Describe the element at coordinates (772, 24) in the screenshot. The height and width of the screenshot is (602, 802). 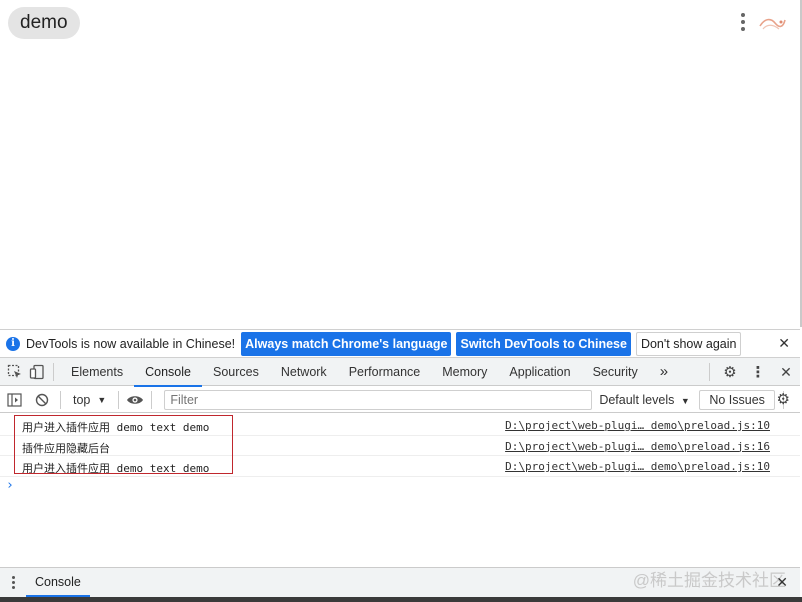
I see `app-logo-icon` at that location.